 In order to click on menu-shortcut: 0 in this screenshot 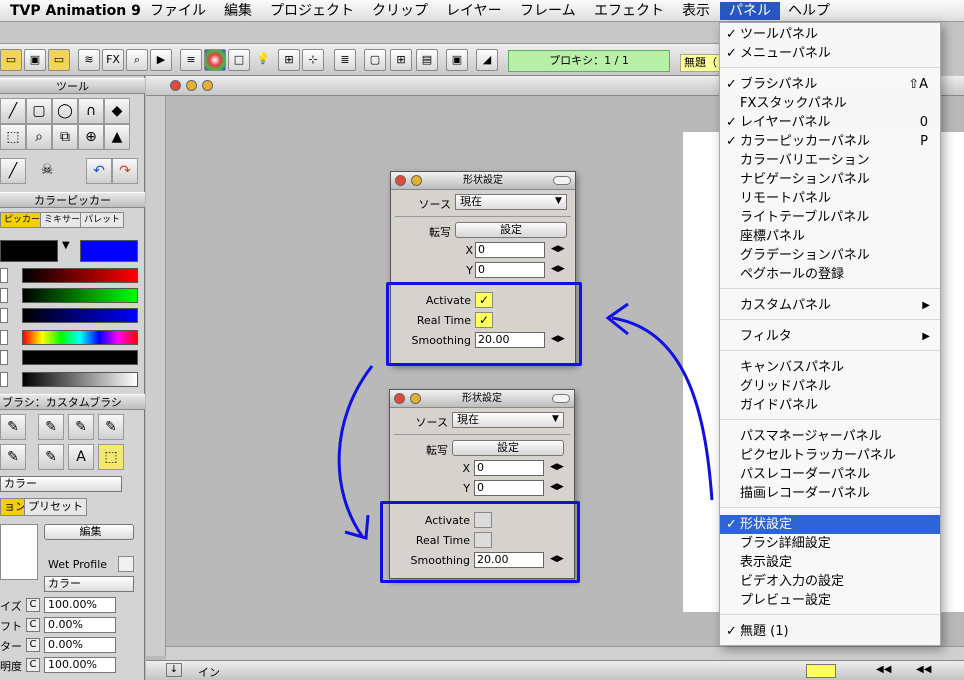, I will do `click(923, 122)`.